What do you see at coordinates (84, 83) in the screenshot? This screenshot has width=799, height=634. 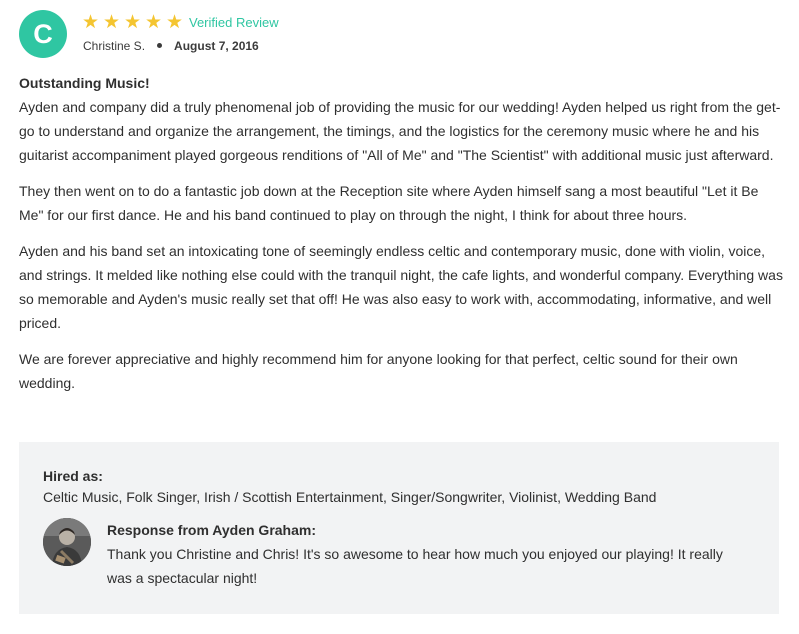 I see `review-title: Outstanding Music!` at bounding box center [84, 83].